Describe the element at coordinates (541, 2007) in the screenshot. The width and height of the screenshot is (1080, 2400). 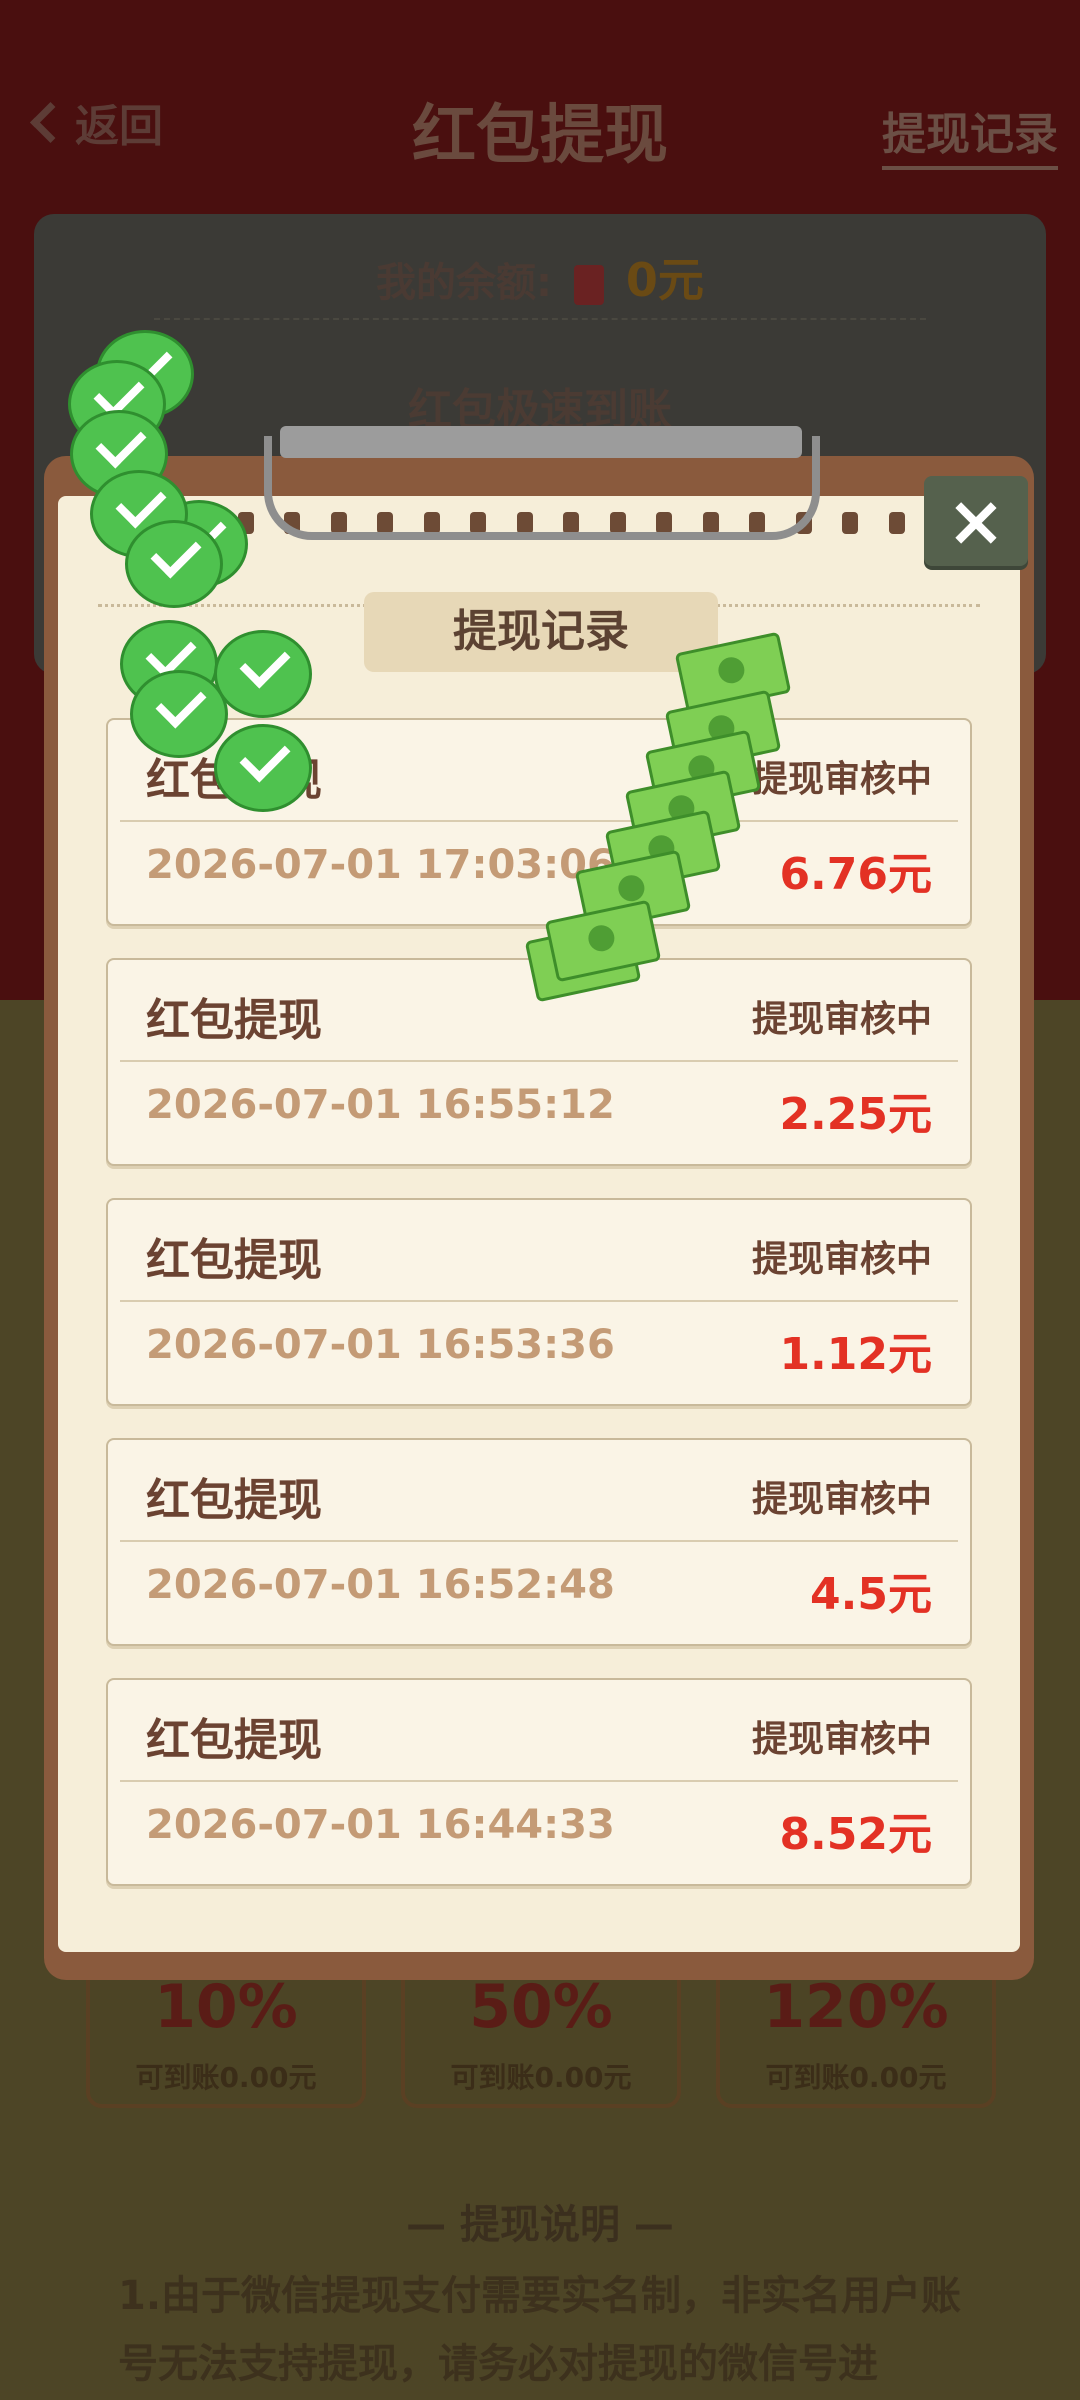
I see `tier-percent: 50%` at that location.